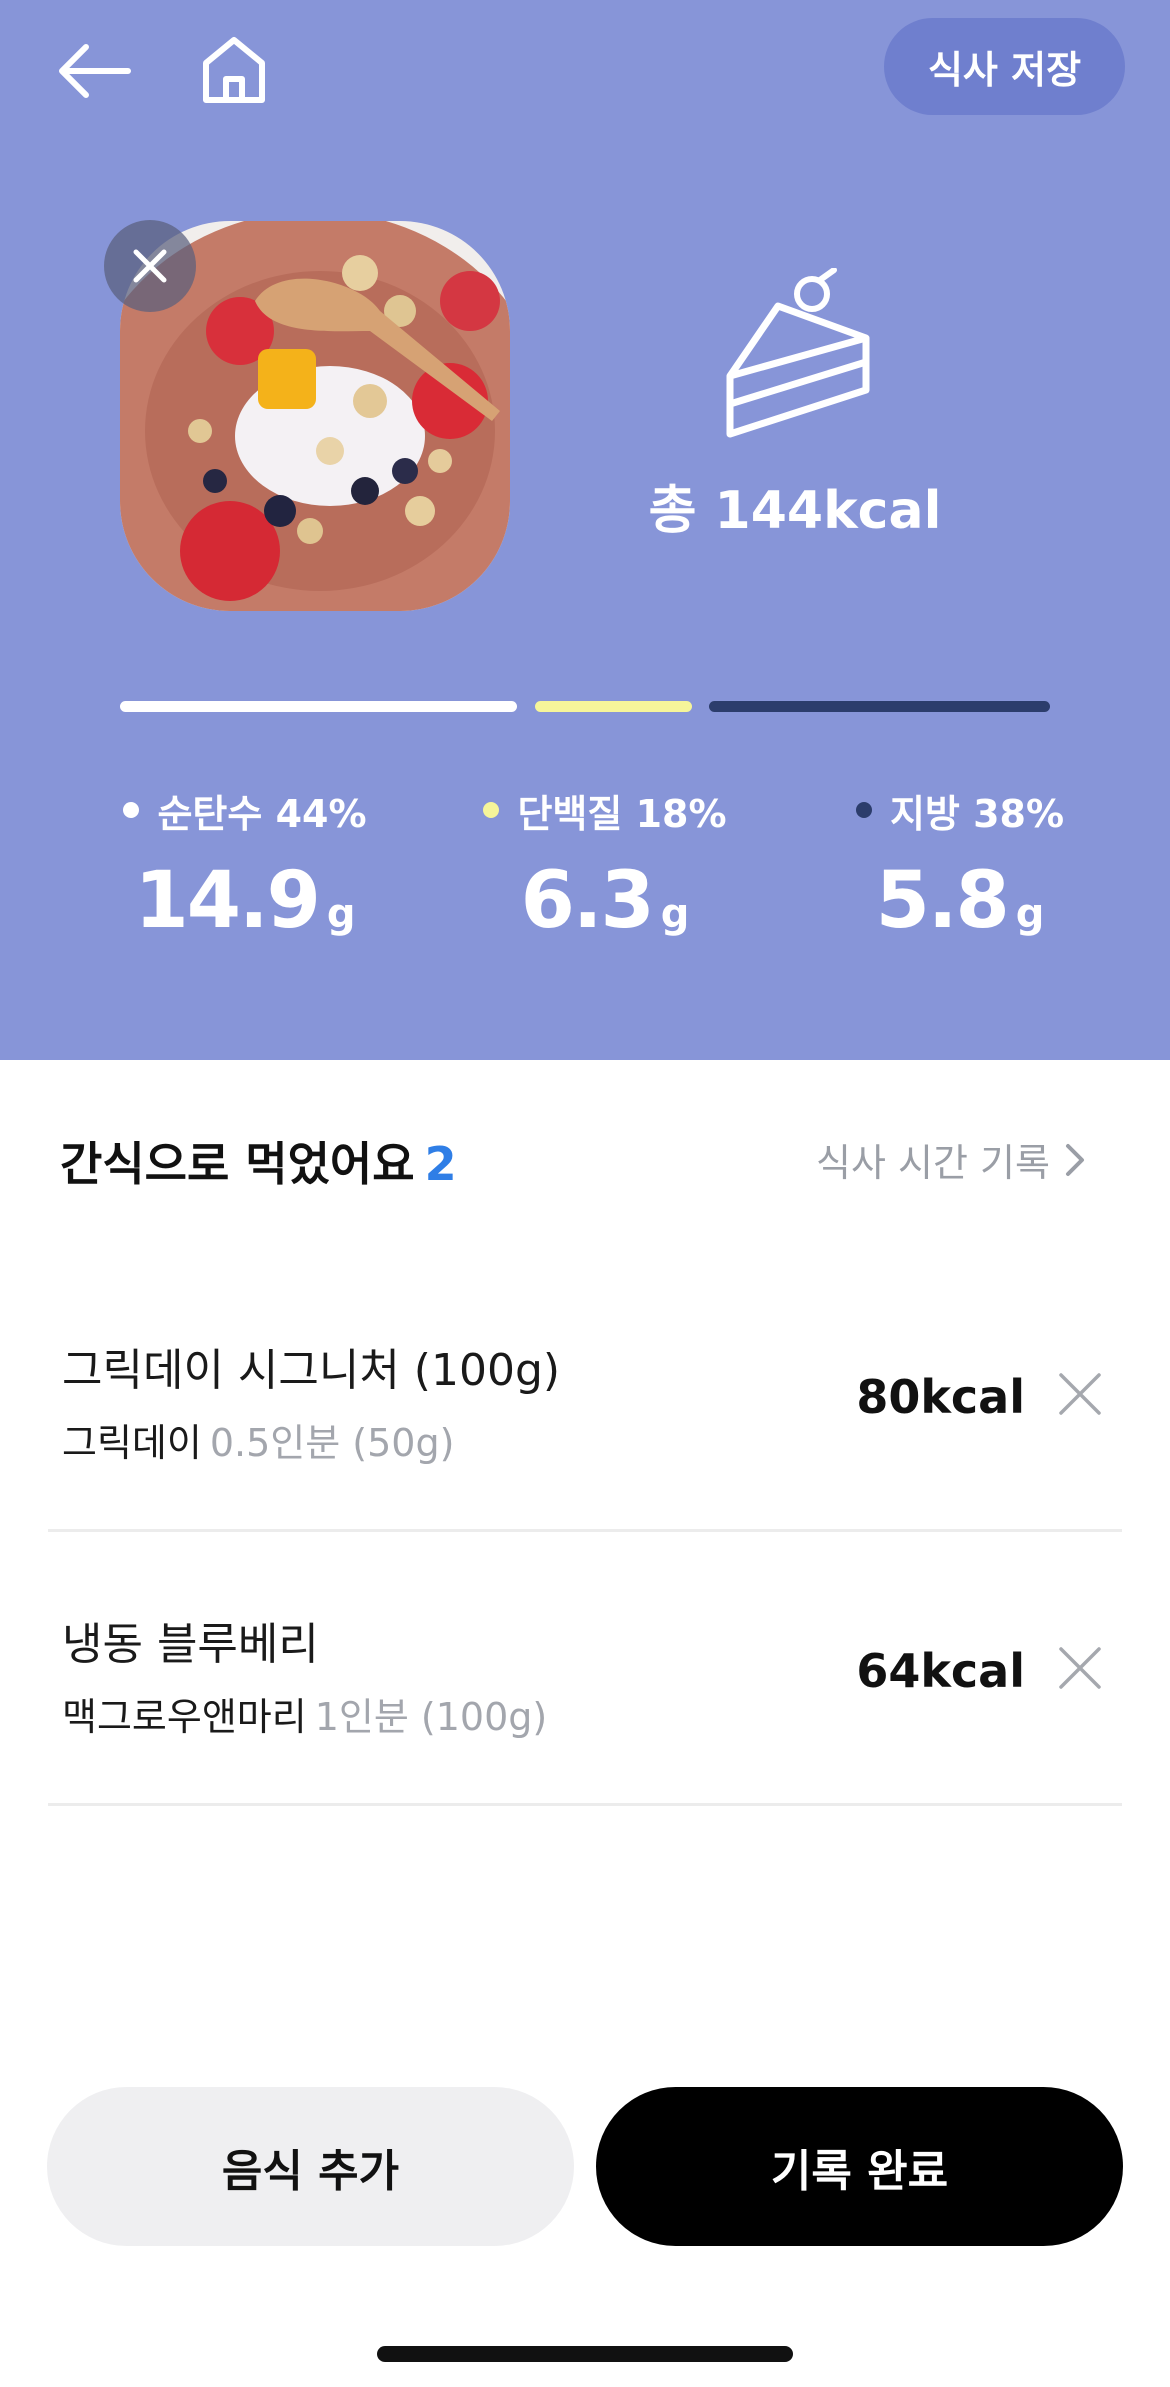 This screenshot has height=2387, width=1170. I want to click on food-brand: 그릭데이, so click(132, 1443).